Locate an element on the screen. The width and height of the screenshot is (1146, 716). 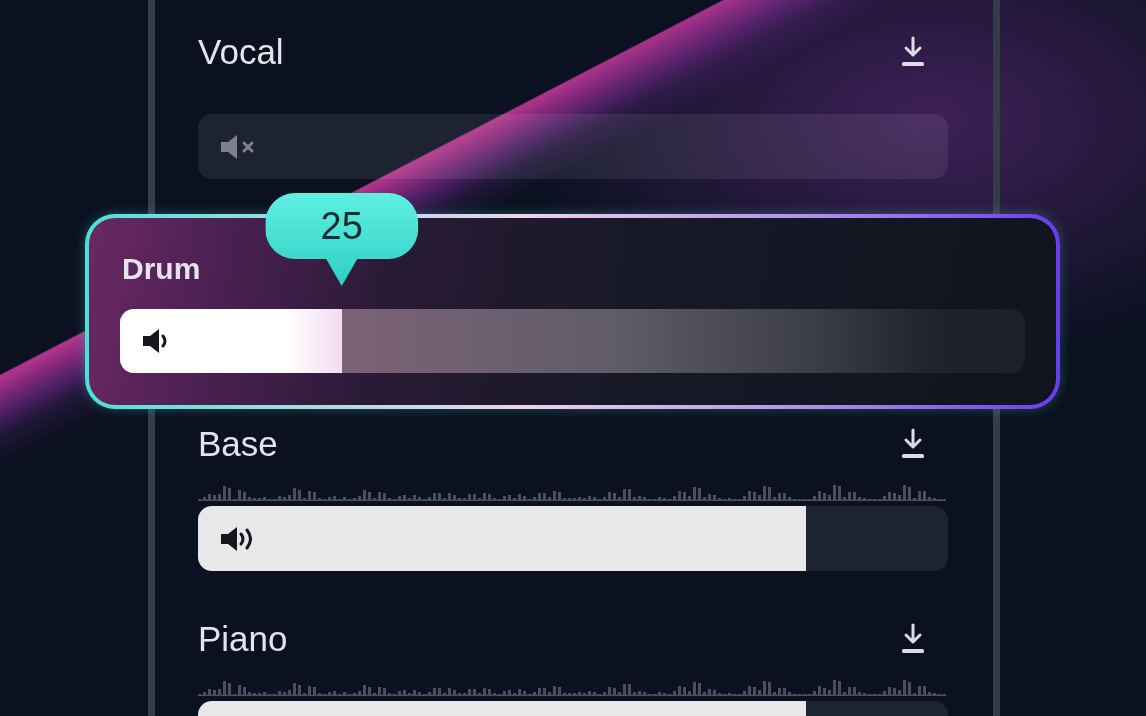
value-tooltip: 25 is located at coordinates (342, 239).